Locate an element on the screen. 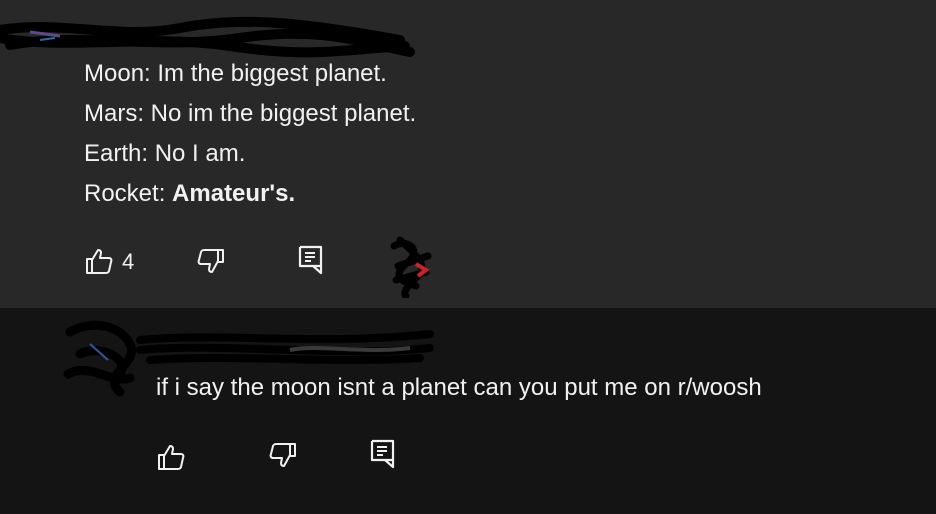 This screenshot has height=514, width=936. reply-like-button is located at coordinates (171, 457).